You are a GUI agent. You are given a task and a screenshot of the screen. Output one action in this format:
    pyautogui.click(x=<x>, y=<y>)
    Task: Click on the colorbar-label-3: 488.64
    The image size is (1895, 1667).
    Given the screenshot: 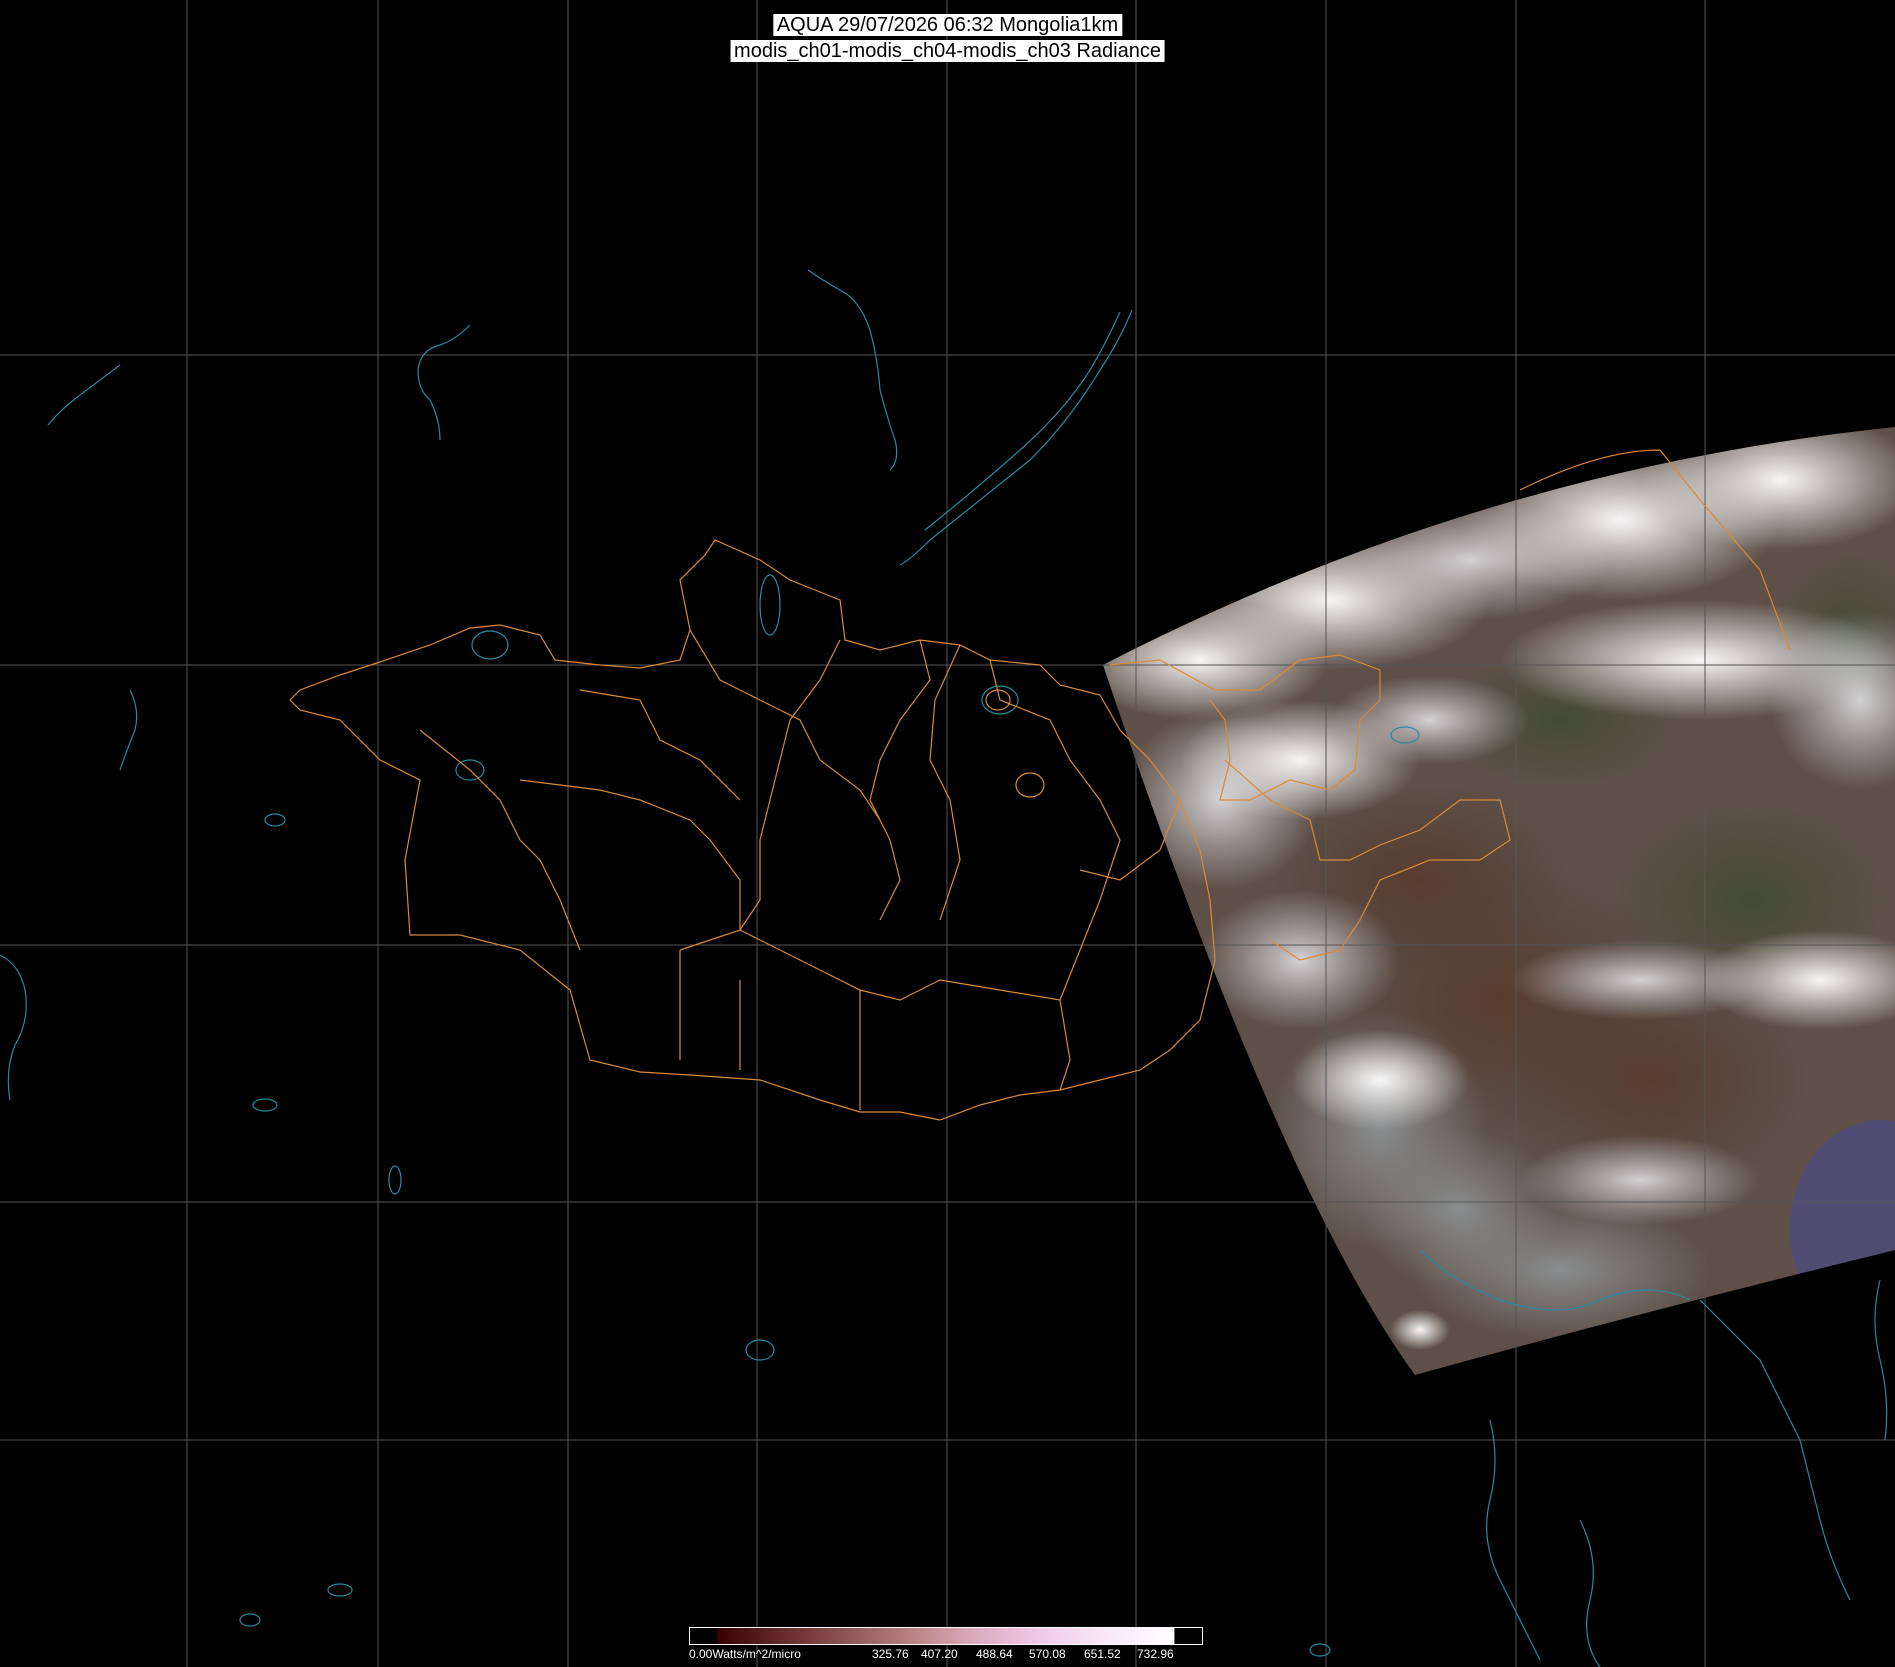 What is the action you would take?
    pyautogui.click(x=994, y=1654)
    